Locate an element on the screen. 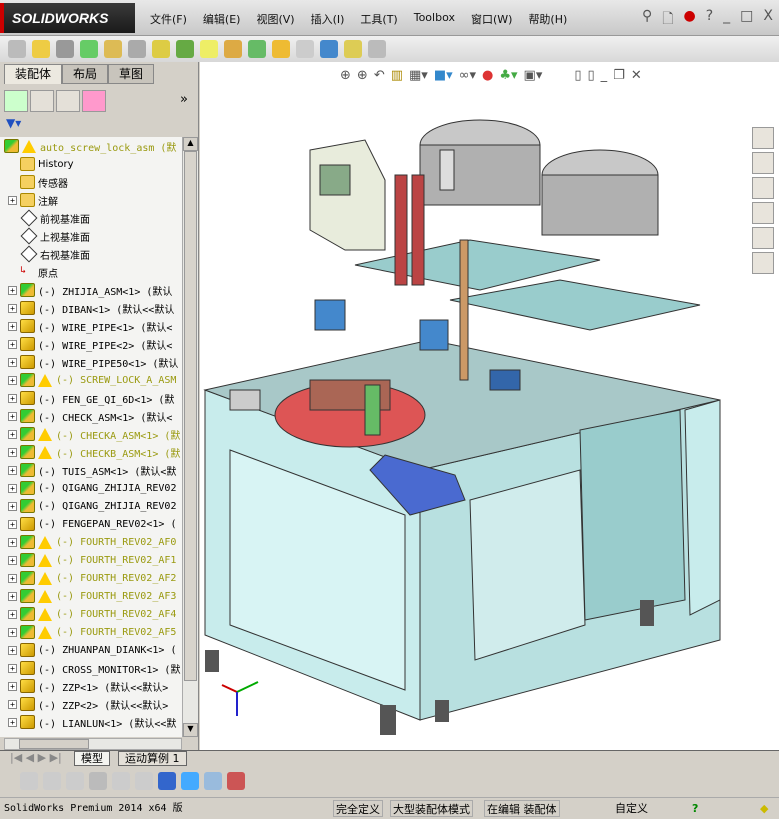 The height and width of the screenshot is (819, 779). tree-item: ↳ 原点 is located at coordinates (29, 272).